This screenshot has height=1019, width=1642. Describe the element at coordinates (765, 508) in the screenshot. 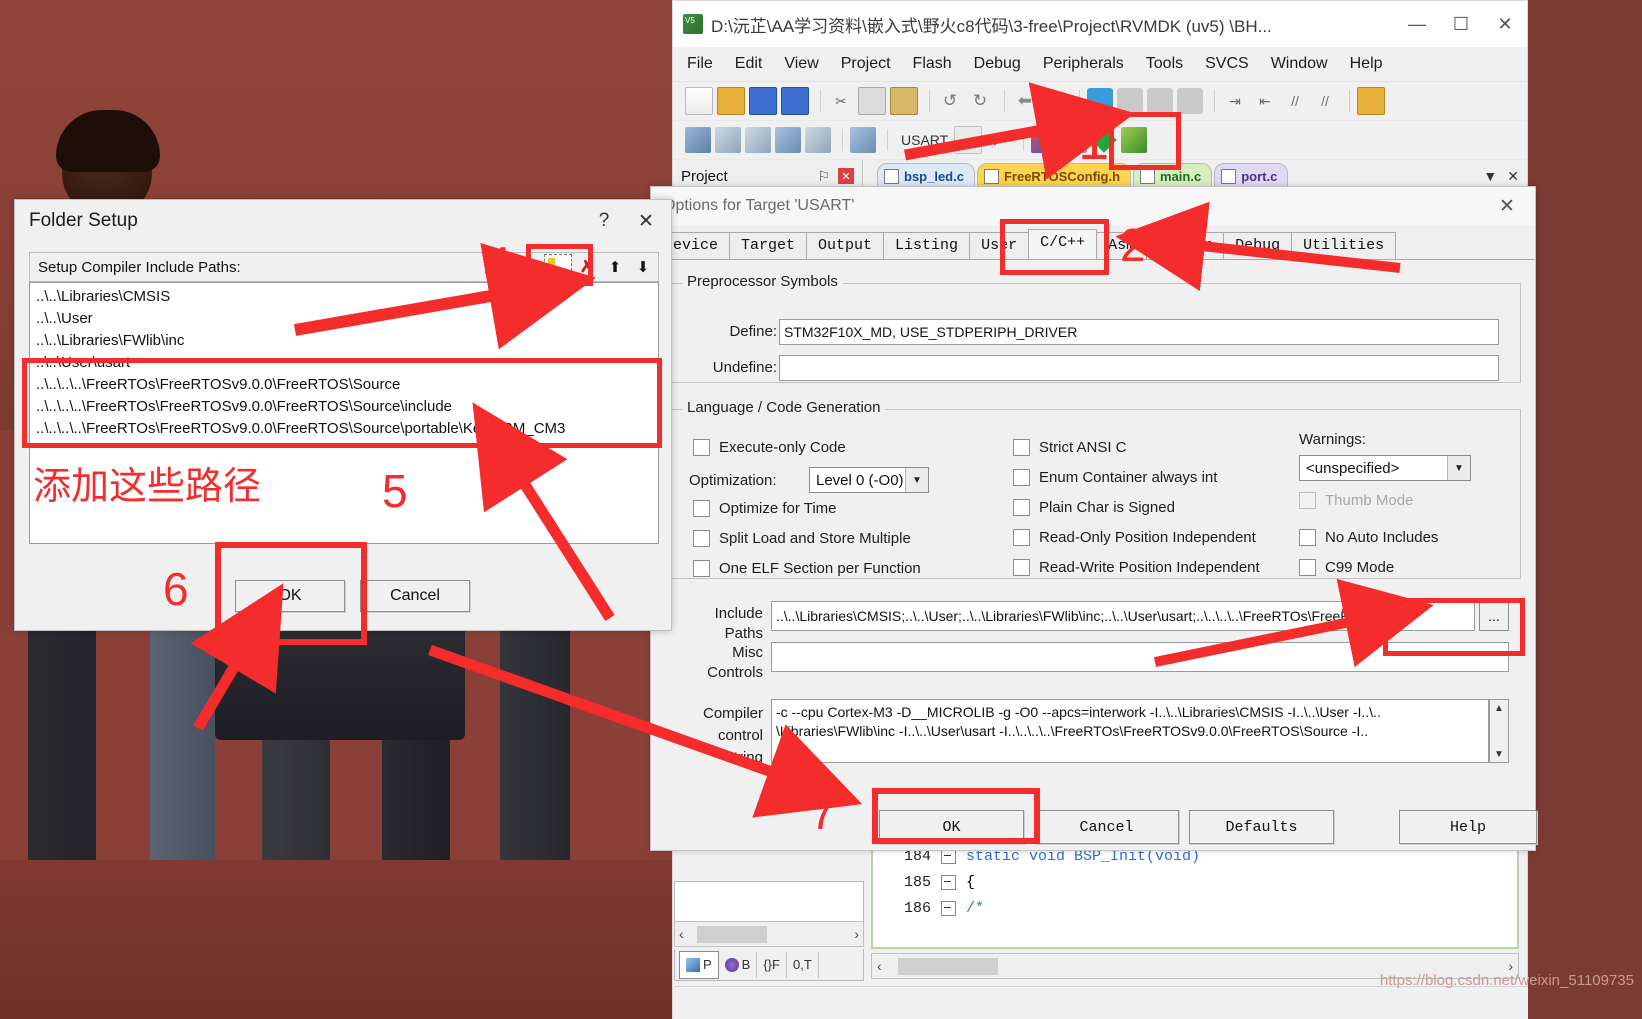

I see `checkbox-optimize-for-time: Optimize for Time` at that location.